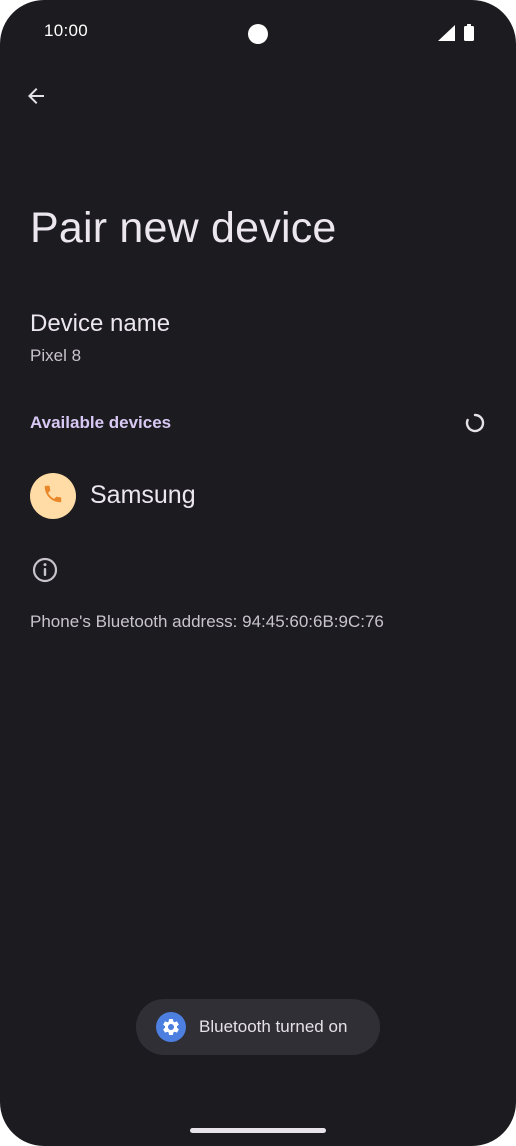 The width and height of the screenshot is (516, 1146). I want to click on device-label: Samsung, so click(143, 495).